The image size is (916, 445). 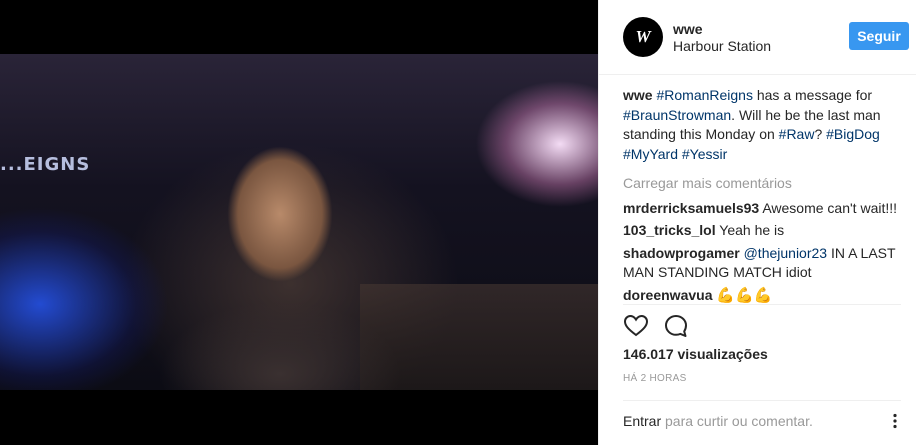 What do you see at coordinates (704, 154) in the screenshot?
I see `hashtag-link: #Yessir` at bounding box center [704, 154].